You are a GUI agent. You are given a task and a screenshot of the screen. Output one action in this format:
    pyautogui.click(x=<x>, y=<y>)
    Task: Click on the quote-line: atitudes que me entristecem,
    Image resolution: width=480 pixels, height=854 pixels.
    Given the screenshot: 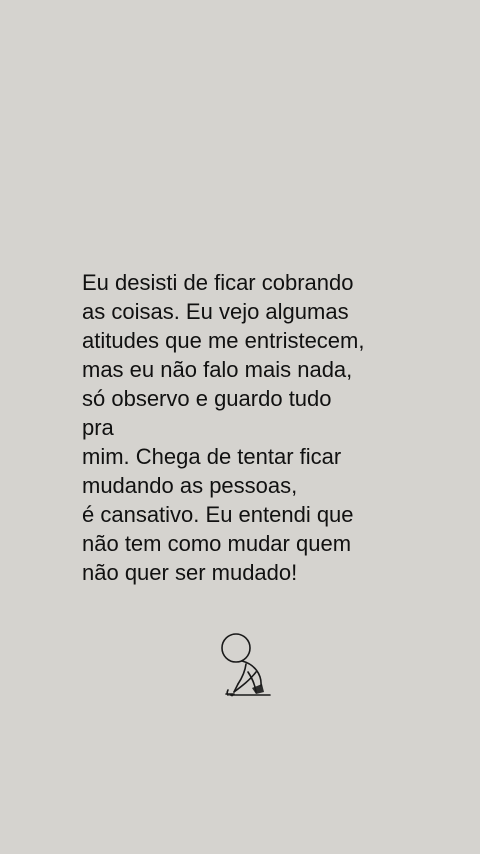 What is the action you would take?
    pyautogui.click(x=223, y=340)
    